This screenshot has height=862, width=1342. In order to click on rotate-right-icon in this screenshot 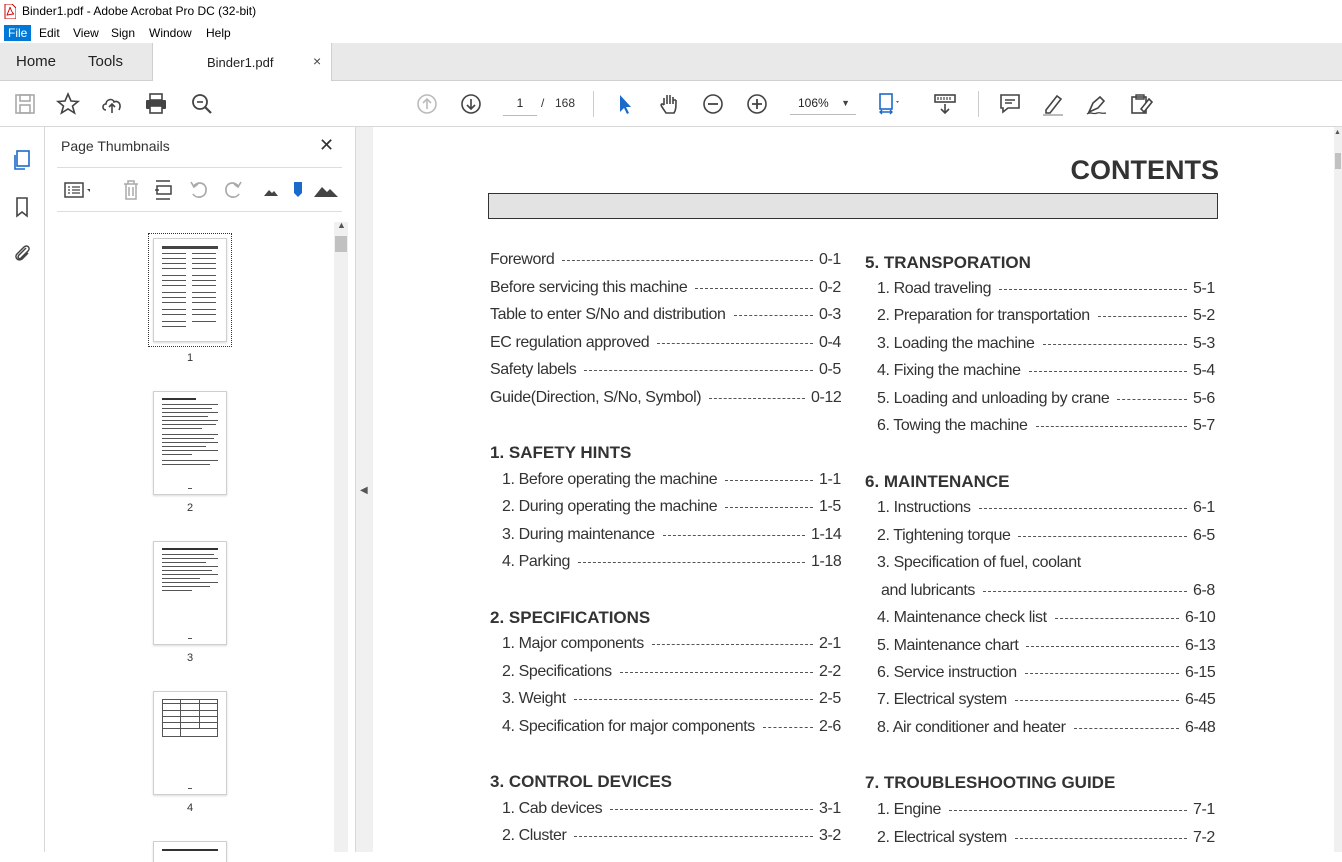, I will do `click(233, 190)`.